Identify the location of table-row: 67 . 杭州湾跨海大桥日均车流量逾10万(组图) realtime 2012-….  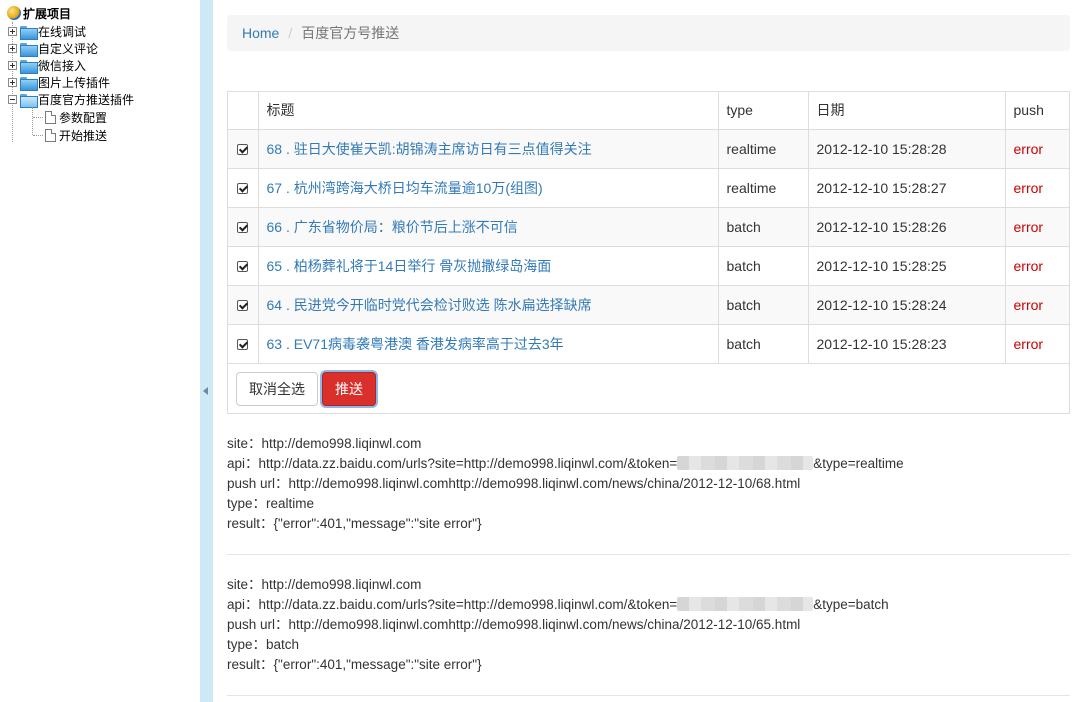
(648, 187).